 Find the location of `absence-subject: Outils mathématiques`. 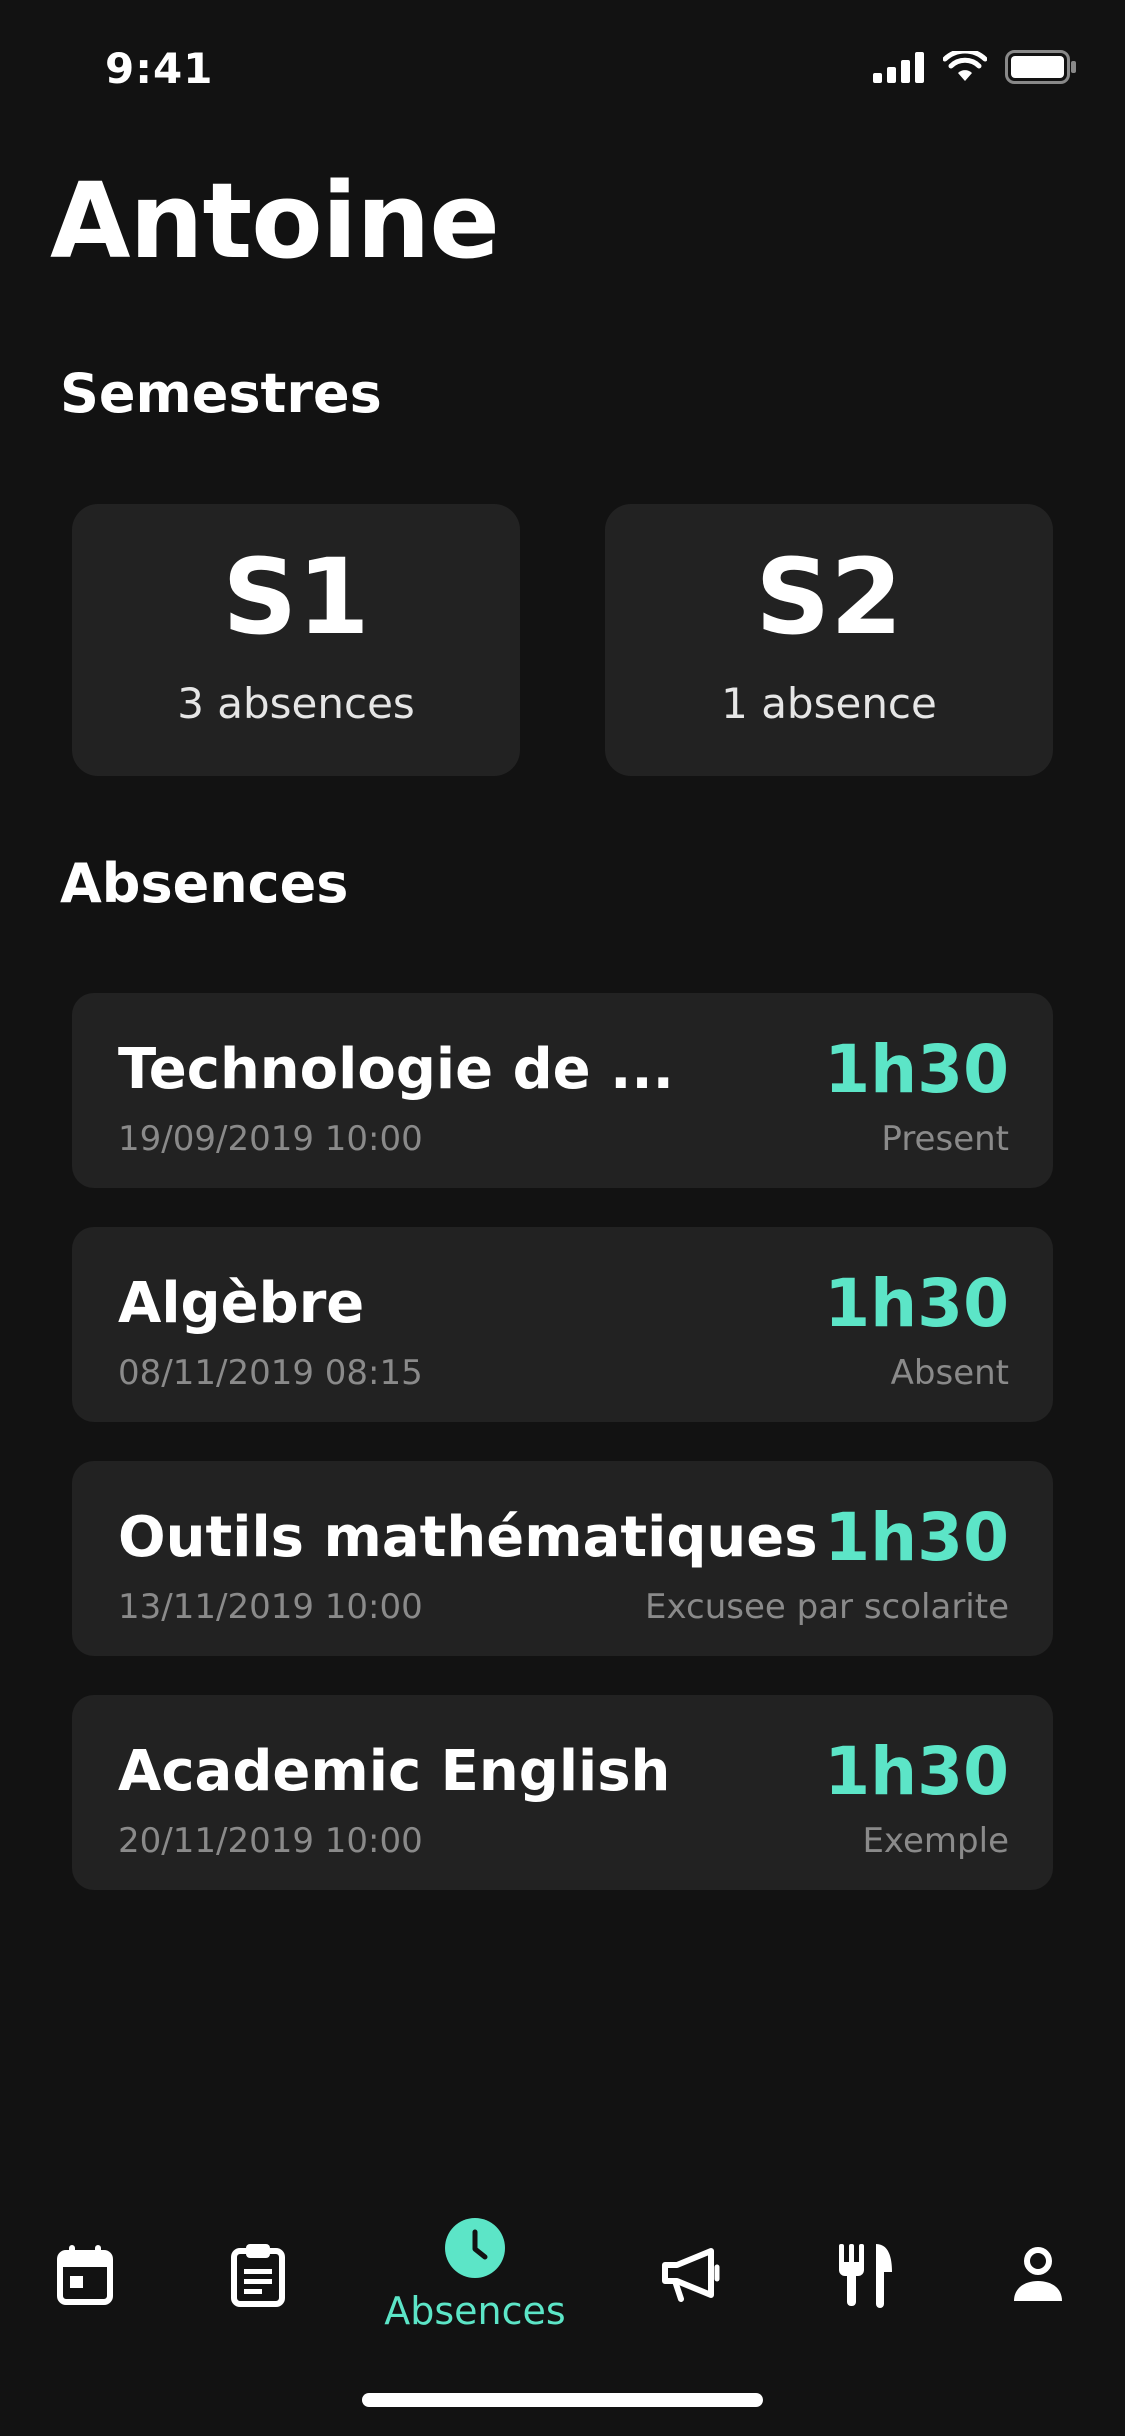

absence-subject: Outils mathématiques is located at coordinates (468, 1537).